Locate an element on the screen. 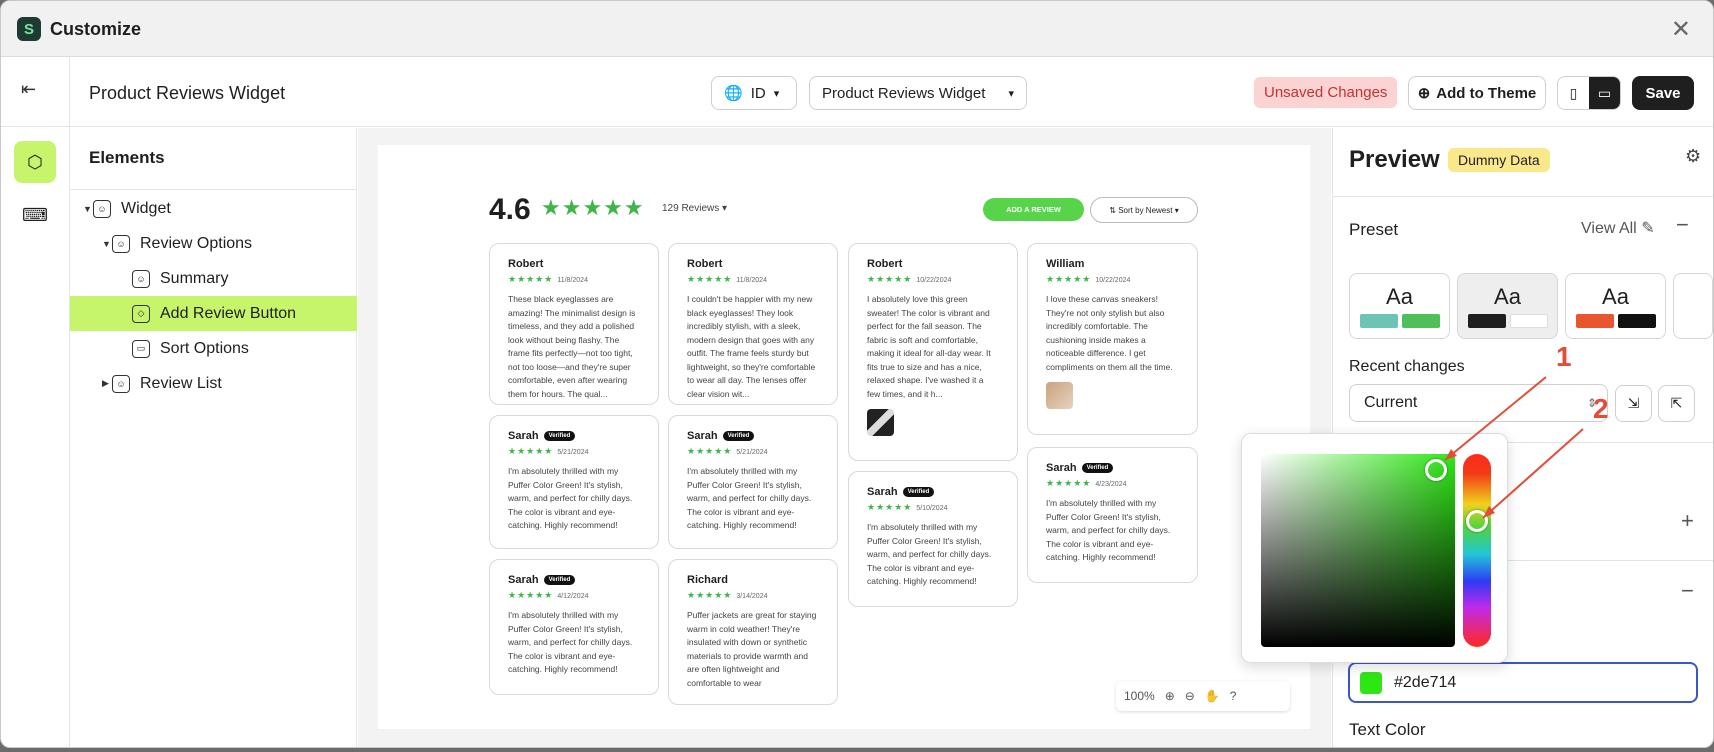  view-all-label: View All is located at coordinates (1609, 228).